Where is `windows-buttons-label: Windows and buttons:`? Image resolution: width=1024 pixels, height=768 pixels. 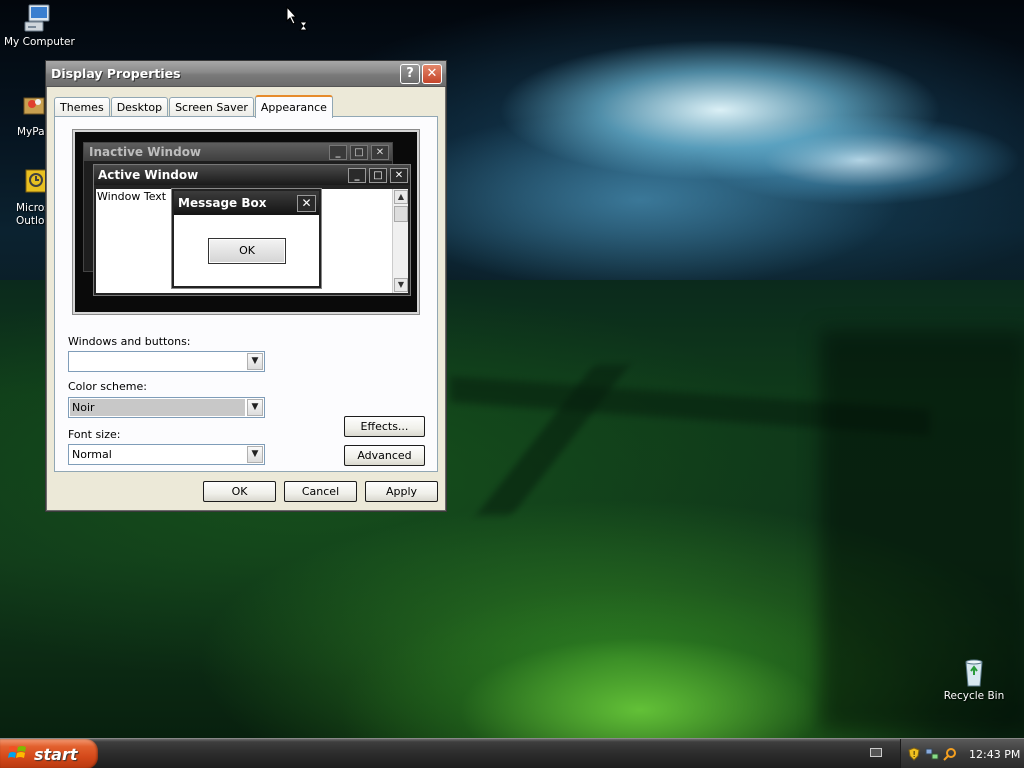 windows-buttons-label: Windows and buttons: is located at coordinates (129, 341).